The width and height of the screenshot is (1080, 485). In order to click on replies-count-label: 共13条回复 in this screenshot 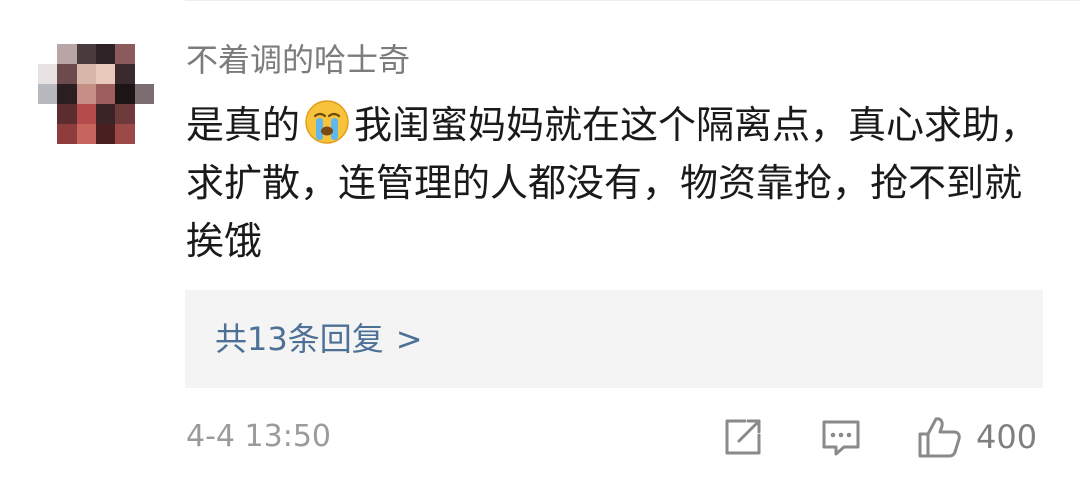, I will do `click(299, 339)`.